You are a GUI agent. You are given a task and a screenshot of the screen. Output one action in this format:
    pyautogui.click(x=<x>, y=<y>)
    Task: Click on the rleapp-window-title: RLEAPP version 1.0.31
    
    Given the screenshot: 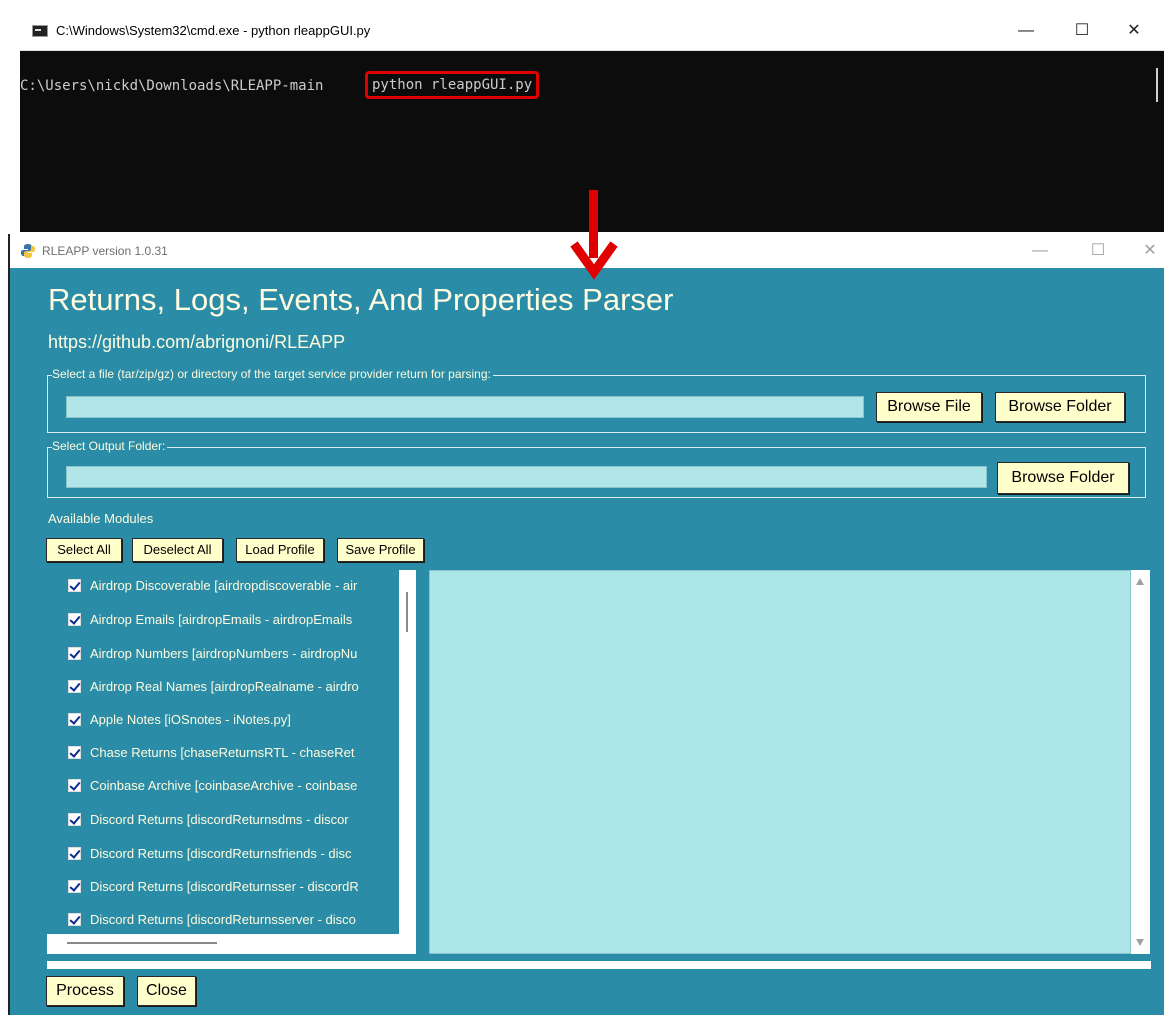 What is the action you would take?
    pyautogui.click(x=105, y=251)
    